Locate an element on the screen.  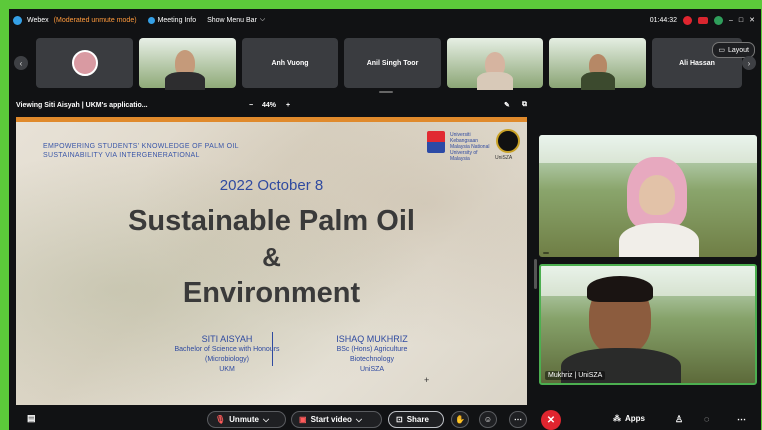
meeting-status: (Moderated unmute mode) is located at coordinates (95, 20).